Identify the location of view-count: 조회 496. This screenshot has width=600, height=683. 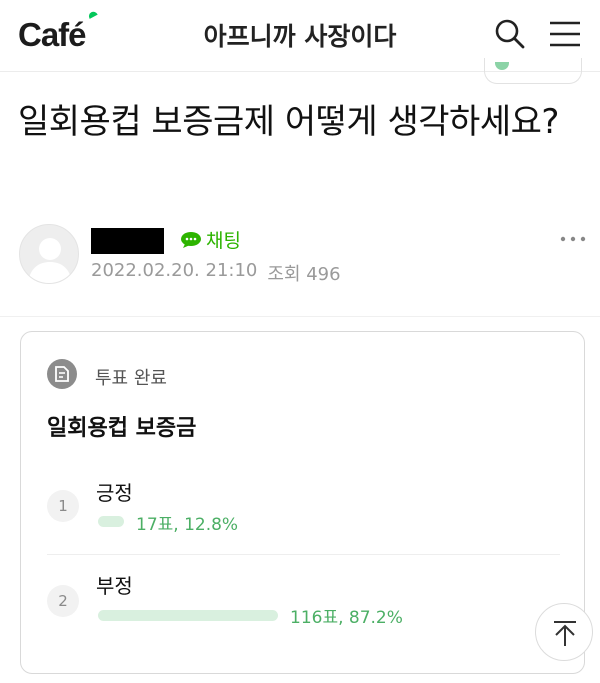
(304, 274).